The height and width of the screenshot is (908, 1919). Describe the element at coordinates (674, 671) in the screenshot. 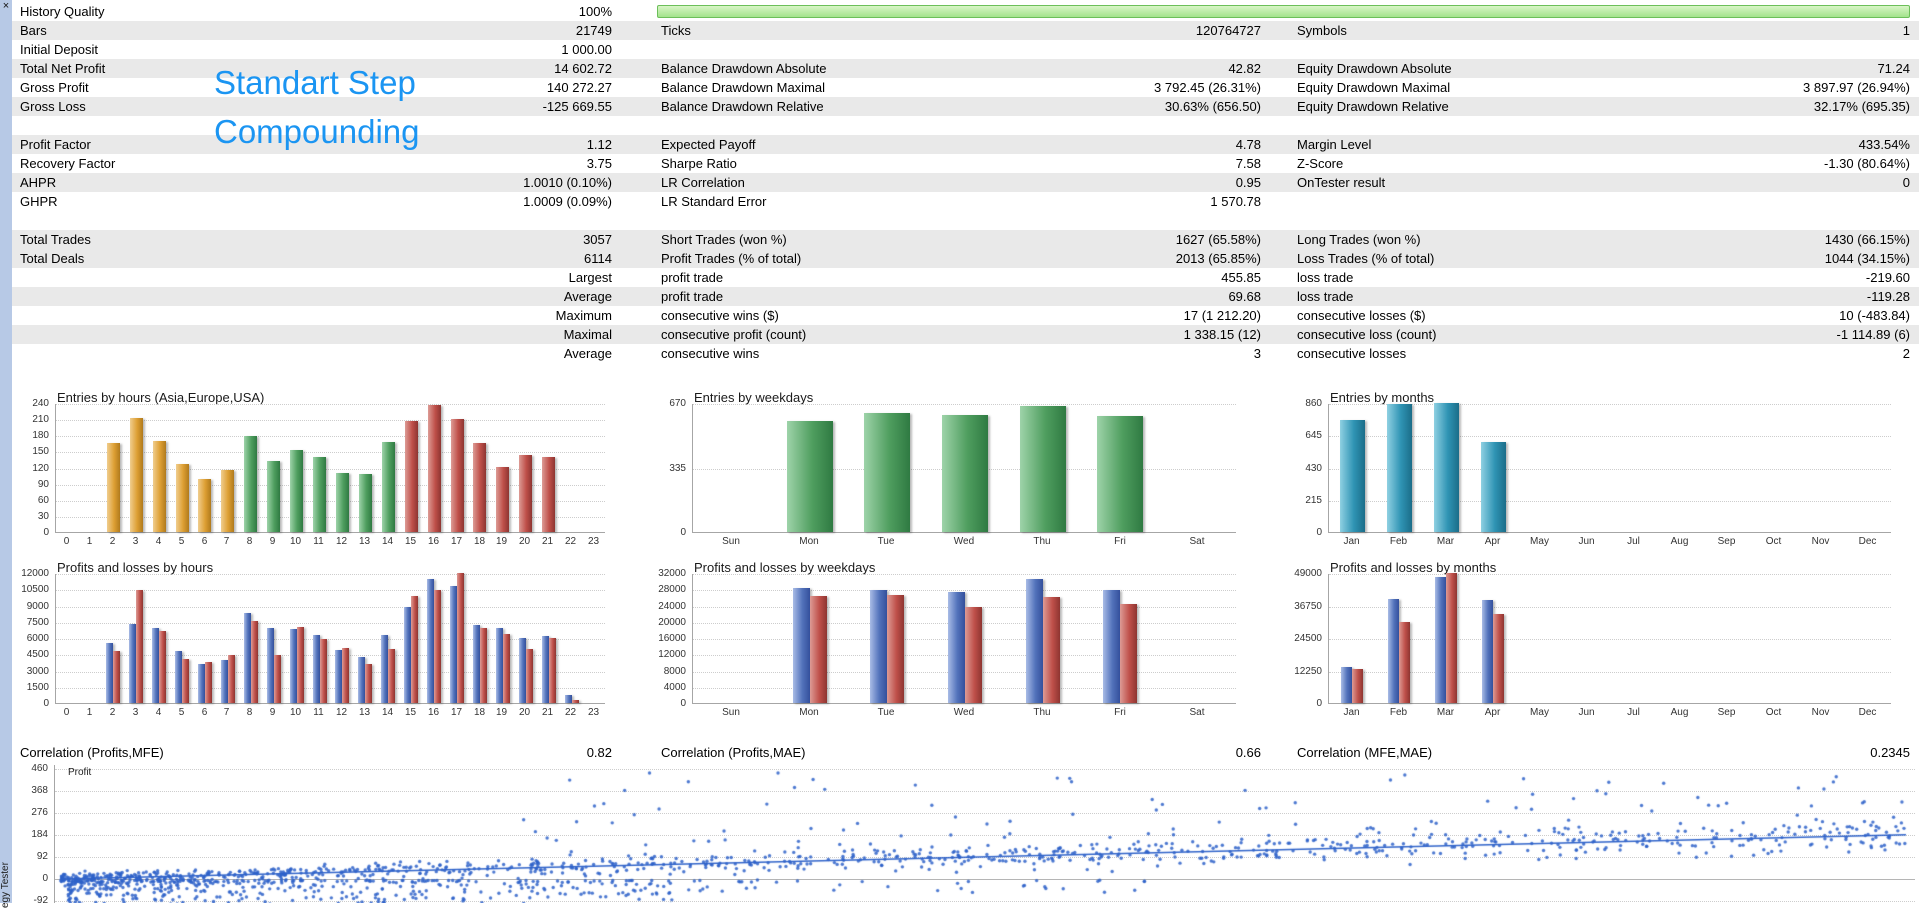

I see `y-tick-label: 8000` at that location.